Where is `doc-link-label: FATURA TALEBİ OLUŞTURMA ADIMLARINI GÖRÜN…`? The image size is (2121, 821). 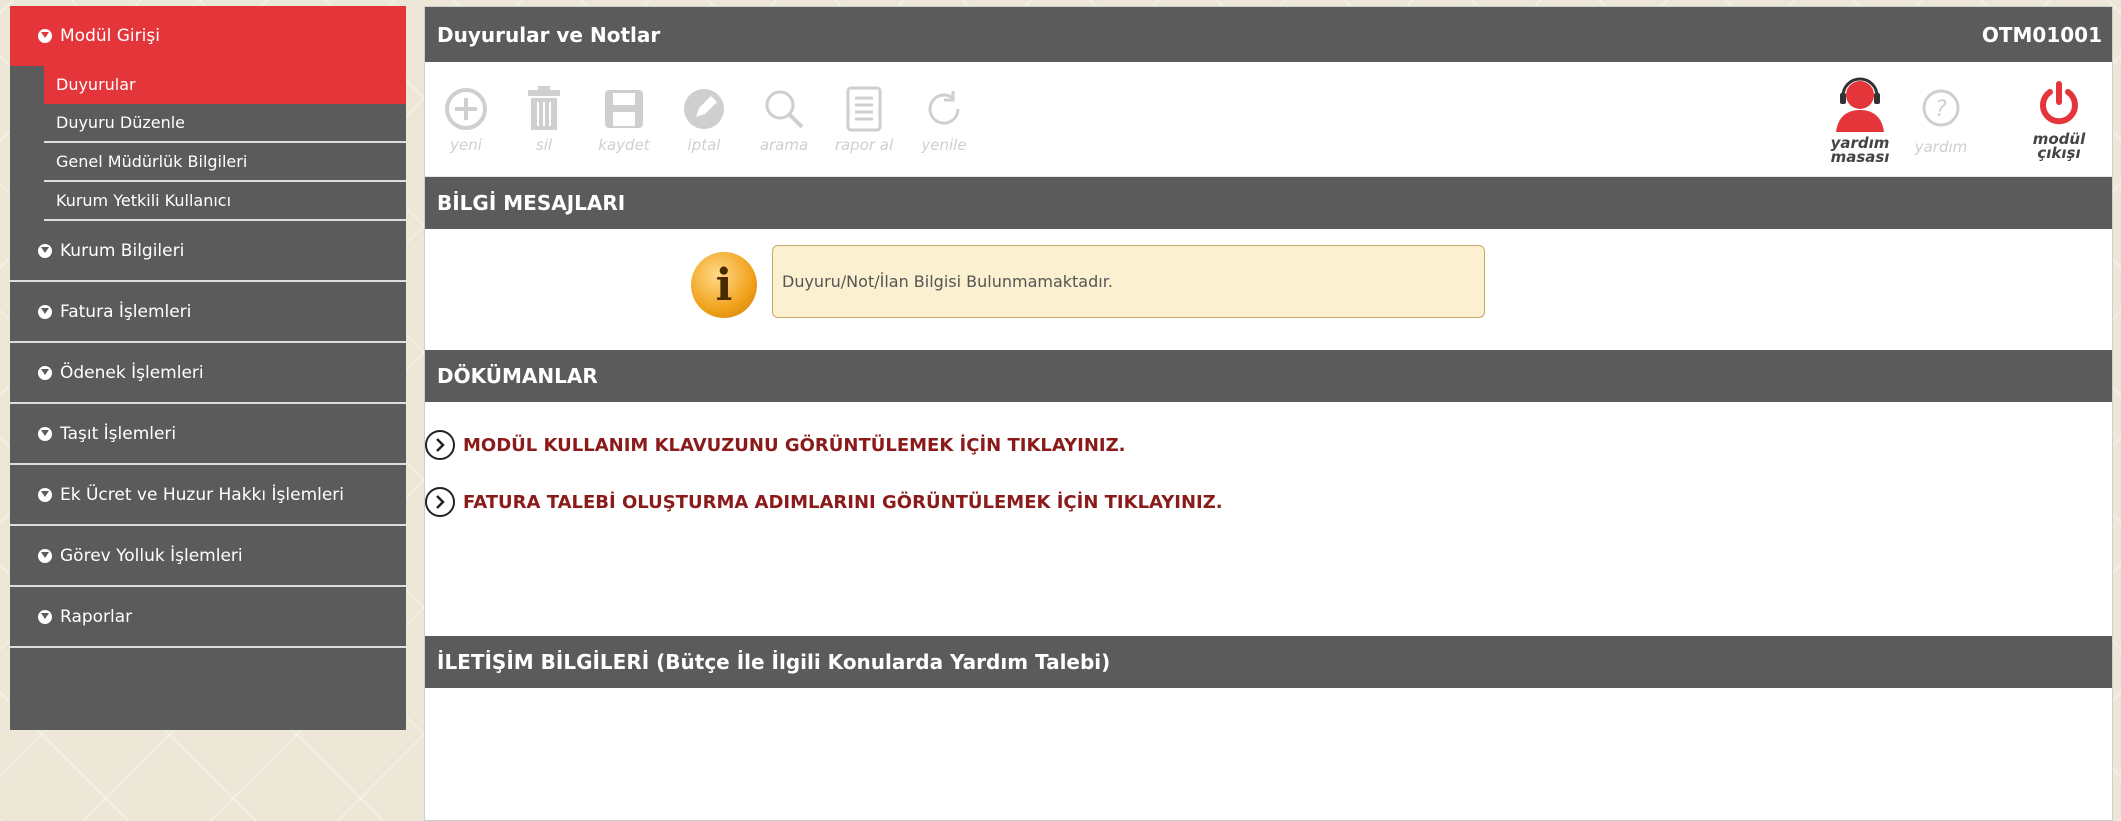 doc-link-label: FATURA TALEBİ OLUŞTURMA ADIMLARINI GÖRÜN… is located at coordinates (843, 502).